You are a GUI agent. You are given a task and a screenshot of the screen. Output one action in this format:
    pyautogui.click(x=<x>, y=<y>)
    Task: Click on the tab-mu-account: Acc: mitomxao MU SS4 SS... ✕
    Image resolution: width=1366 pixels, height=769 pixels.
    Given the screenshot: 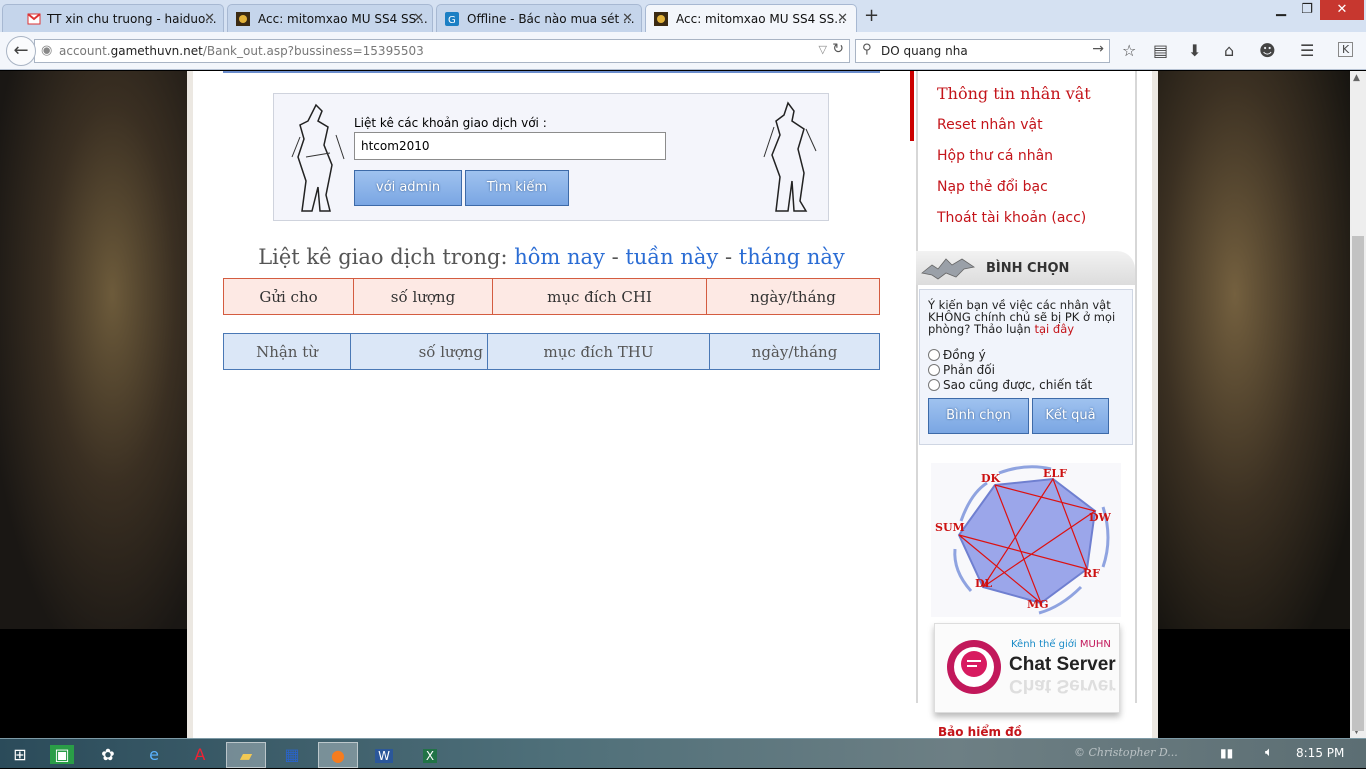 What is the action you would take?
    pyautogui.click(x=330, y=18)
    